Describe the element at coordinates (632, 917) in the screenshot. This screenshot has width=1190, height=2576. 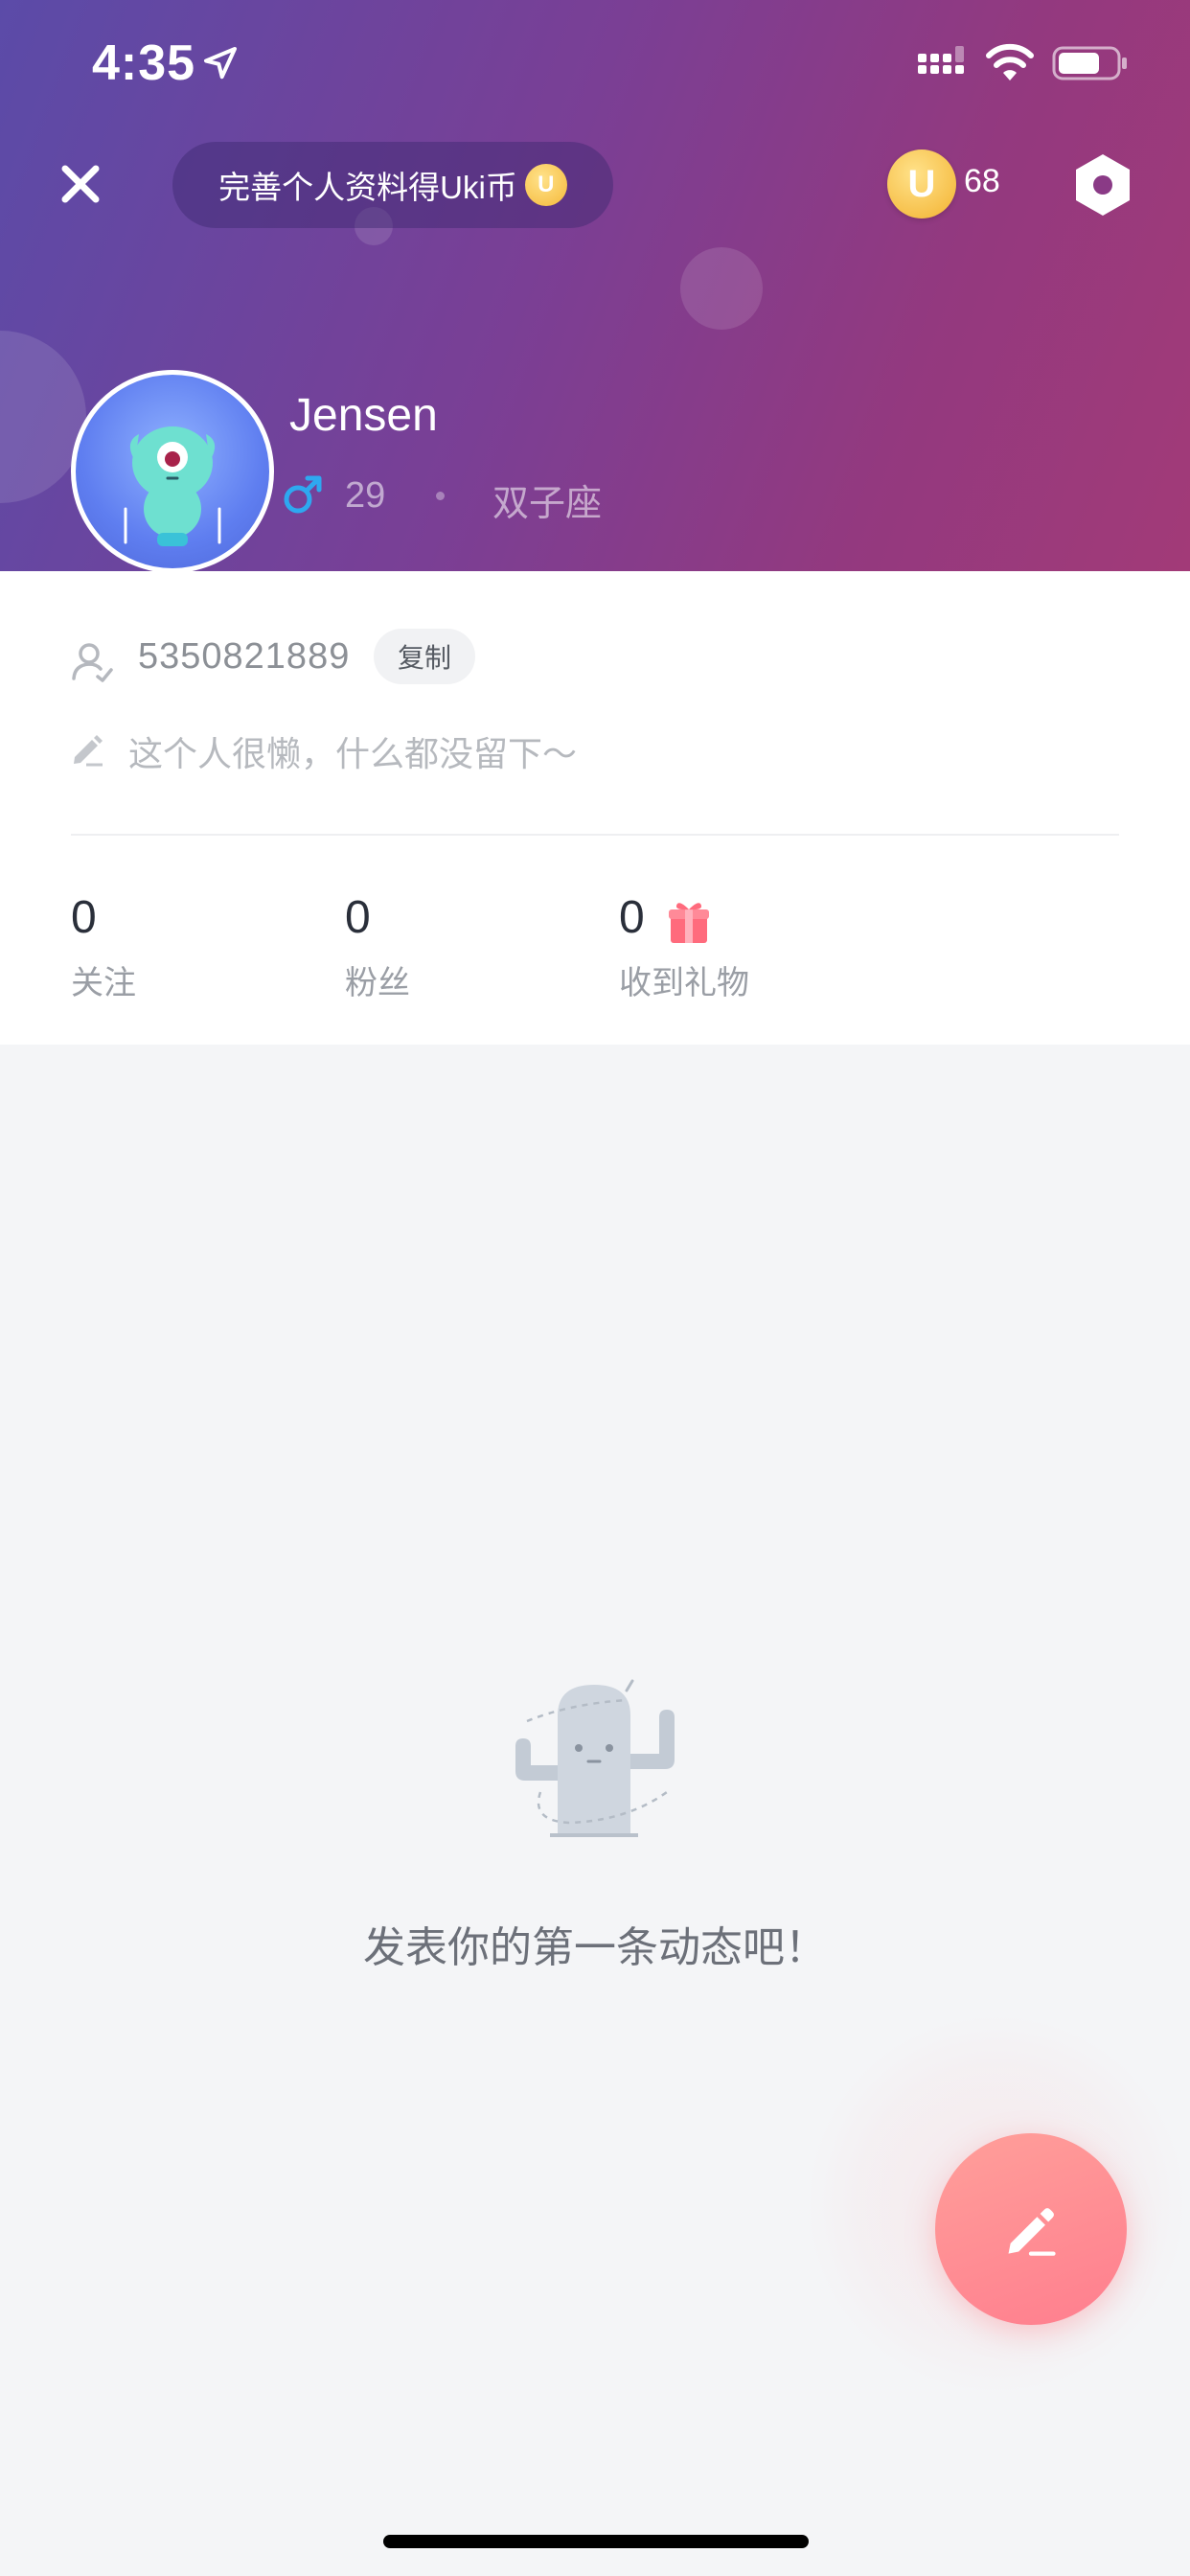
I see `stat-gifts-count: 0` at that location.